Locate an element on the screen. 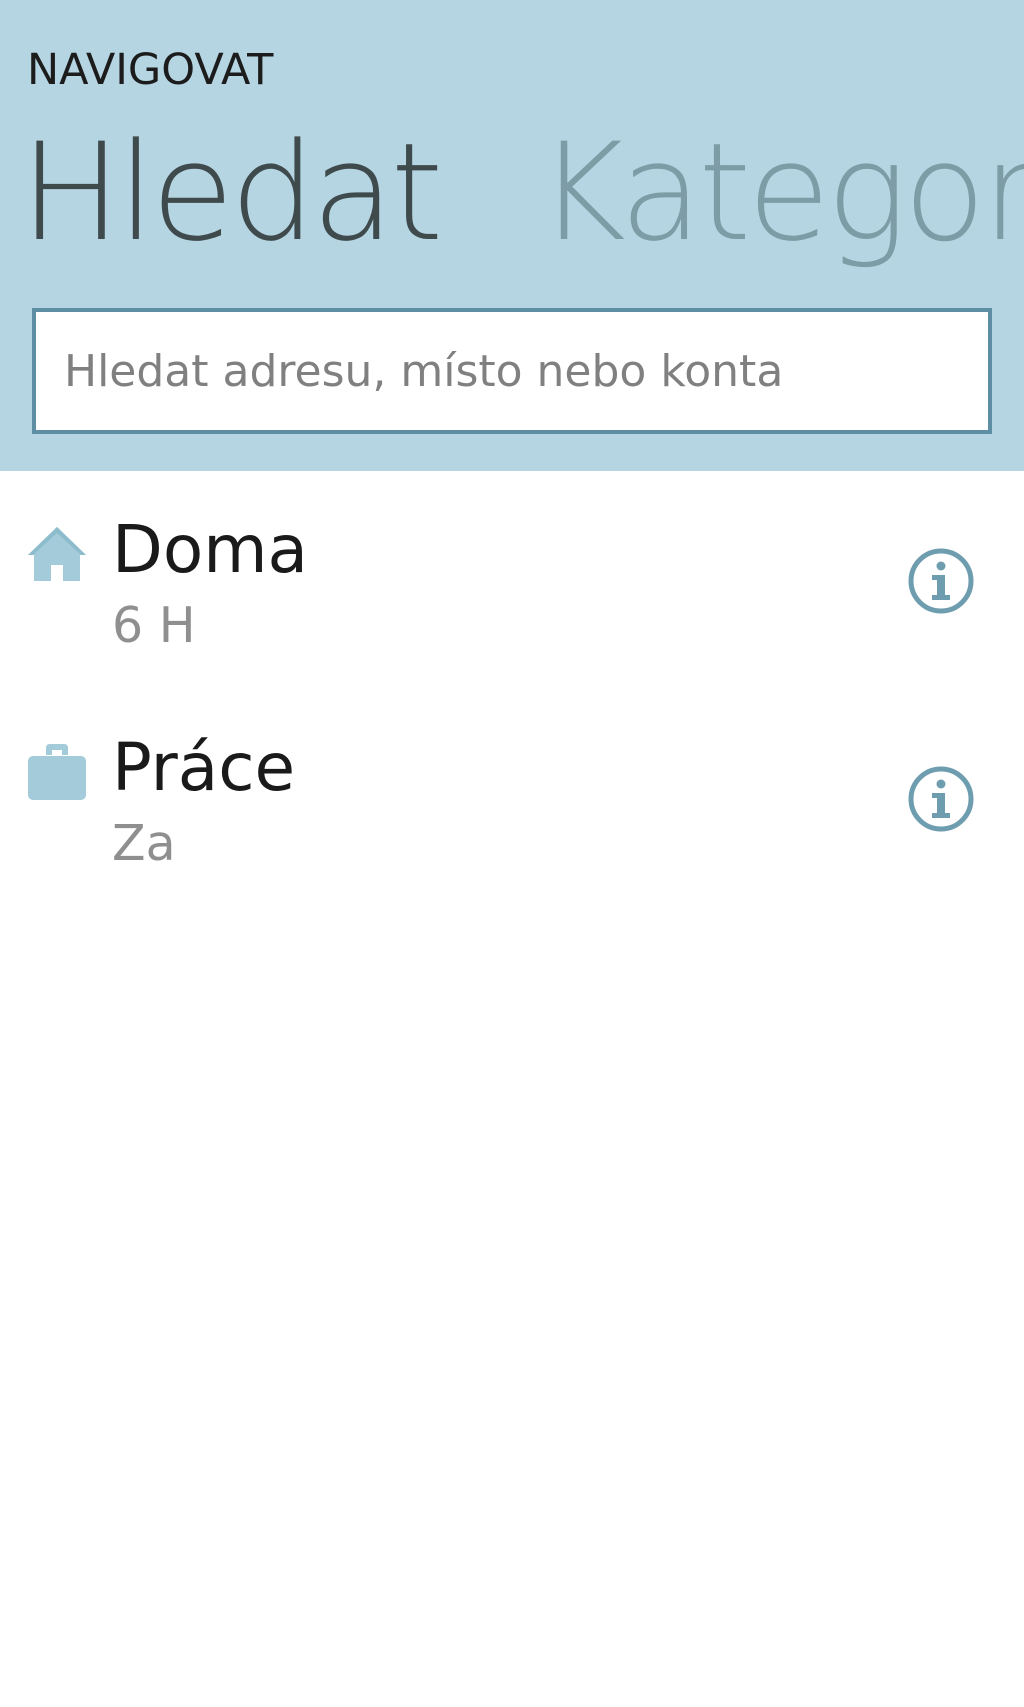 The width and height of the screenshot is (1024, 1707). list-item-home: Doma 6 H is located at coordinates (512, 571).